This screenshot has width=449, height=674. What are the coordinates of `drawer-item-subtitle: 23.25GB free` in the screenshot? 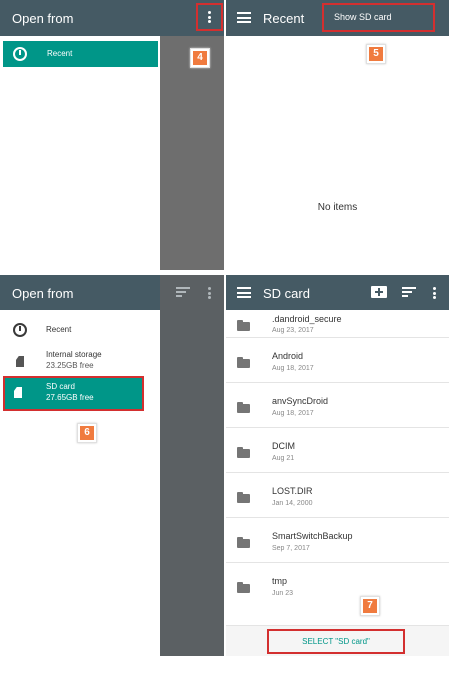 It's located at (70, 365).